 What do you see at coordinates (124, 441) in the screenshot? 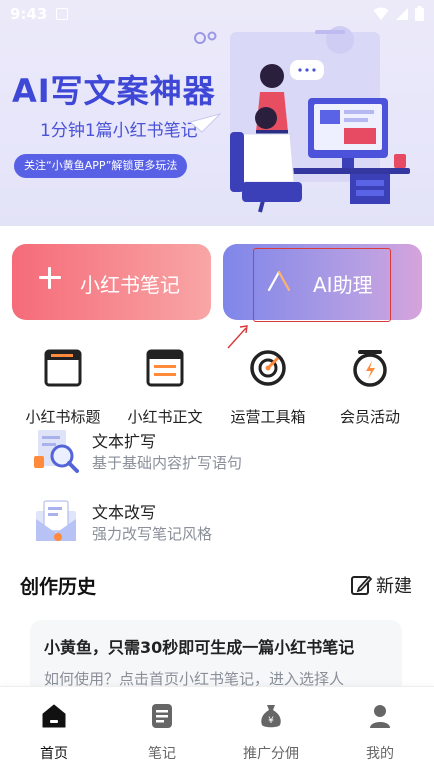
I see `feature-title: 文本扩写` at bounding box center [124, 441].